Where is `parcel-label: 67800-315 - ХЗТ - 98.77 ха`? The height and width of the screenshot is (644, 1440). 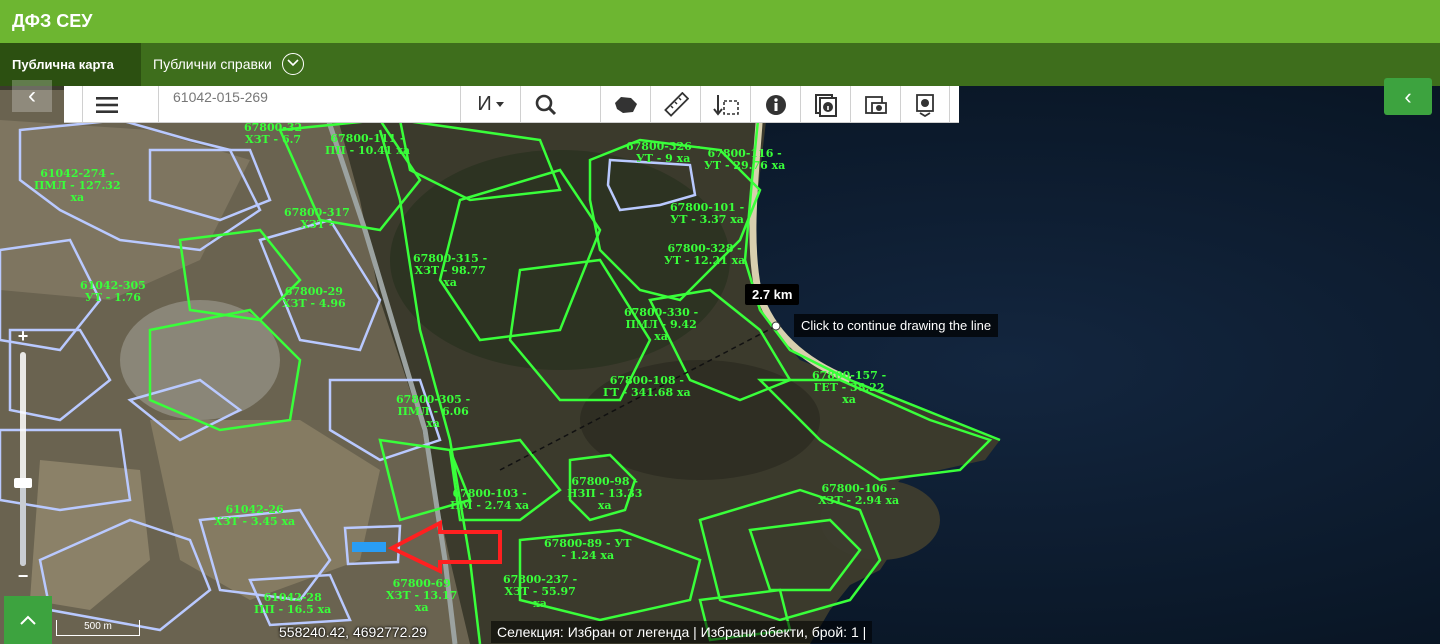
parcel-label: 67800-315 - ХЗТ - 98.77 ха is located at coordinates (450, 271).